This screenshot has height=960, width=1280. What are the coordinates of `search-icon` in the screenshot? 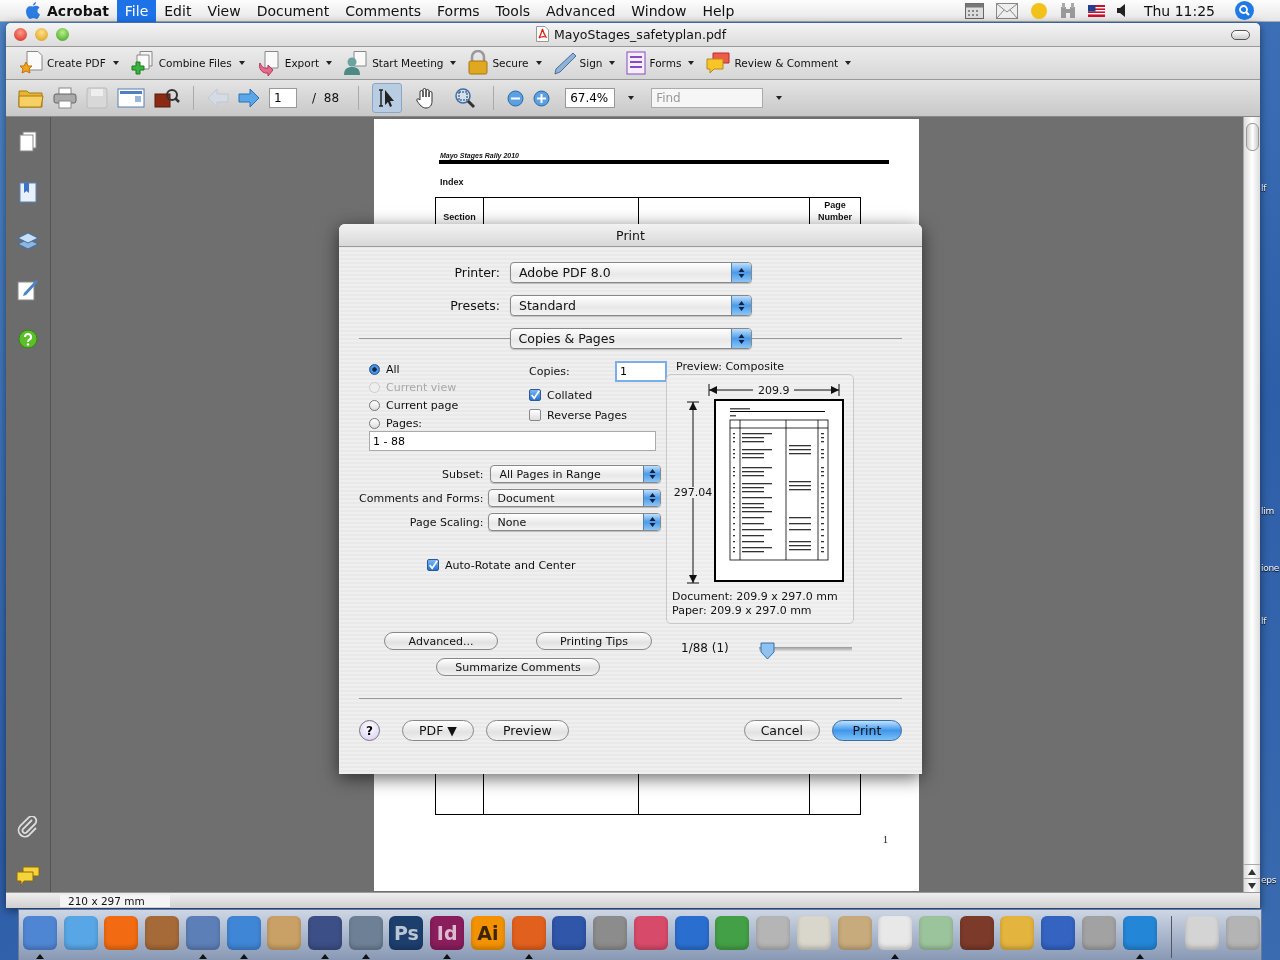 It's located at (1244, 10).